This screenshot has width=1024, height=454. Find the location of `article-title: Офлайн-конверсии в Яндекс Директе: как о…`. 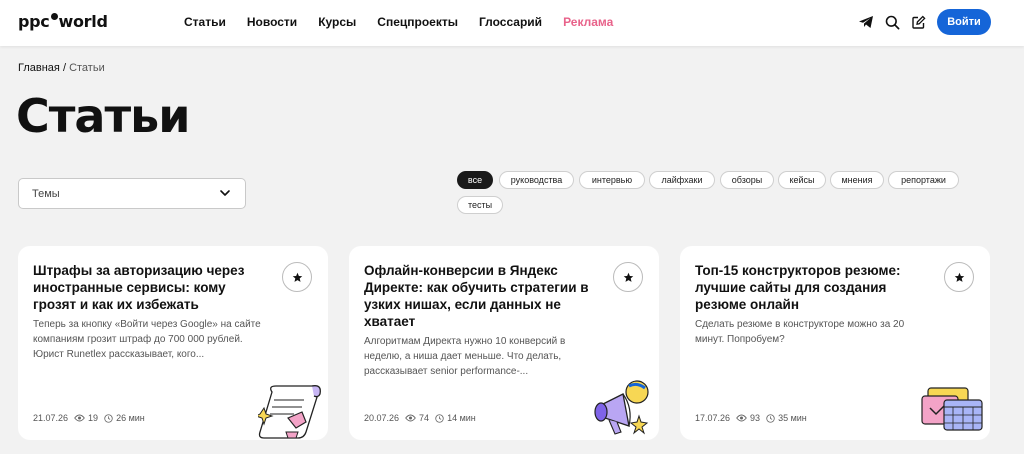

article-title: Офлайн-конверсии в Яндекс Директе: как о… is located at coordinates (480, 296).